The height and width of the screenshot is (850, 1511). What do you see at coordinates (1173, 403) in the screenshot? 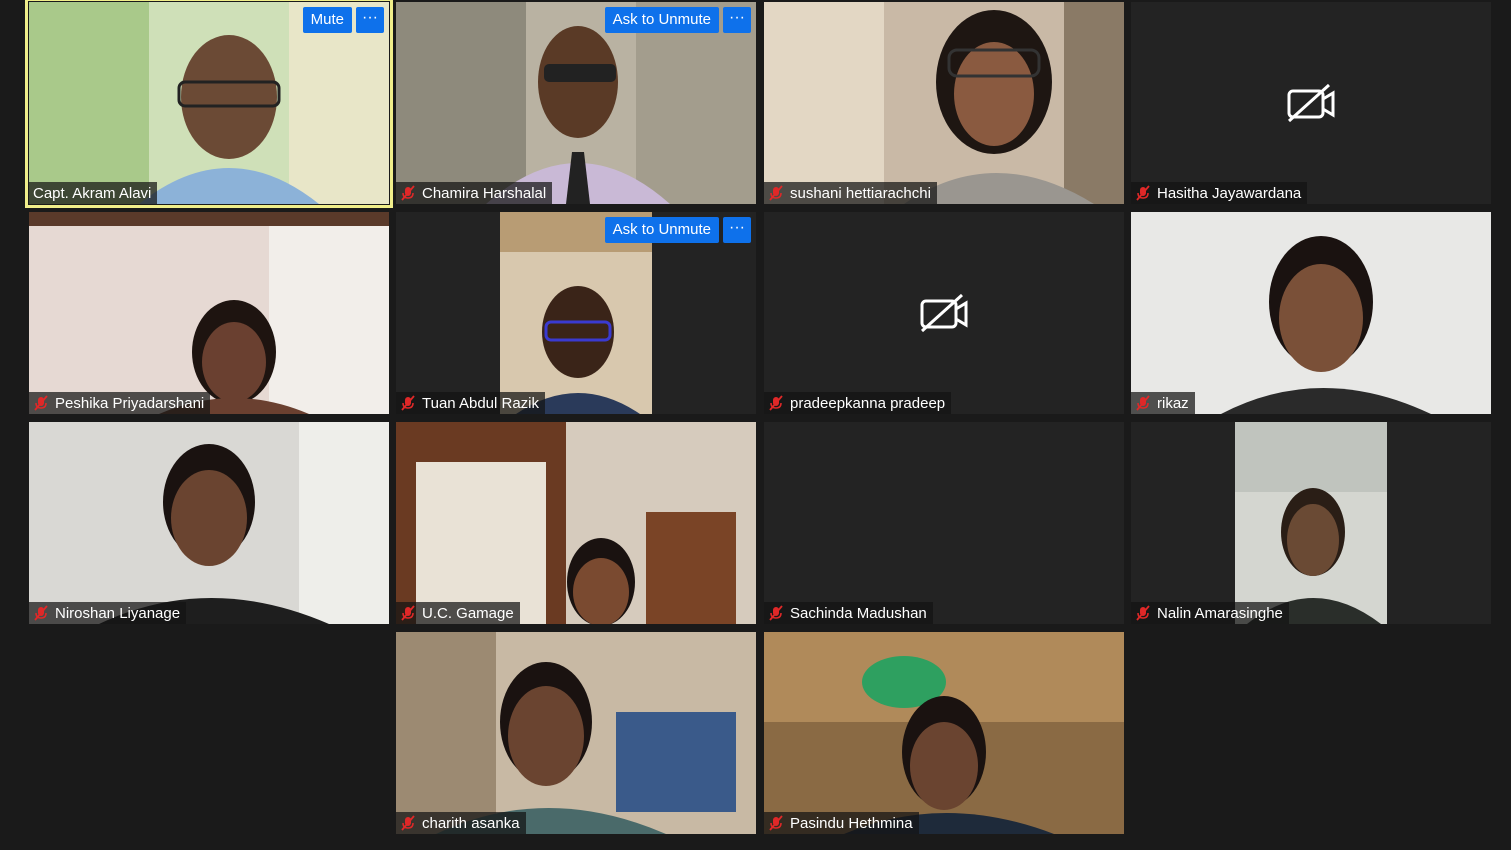
I see `participant-name: rikaz` at bounding box center [1173, 403].